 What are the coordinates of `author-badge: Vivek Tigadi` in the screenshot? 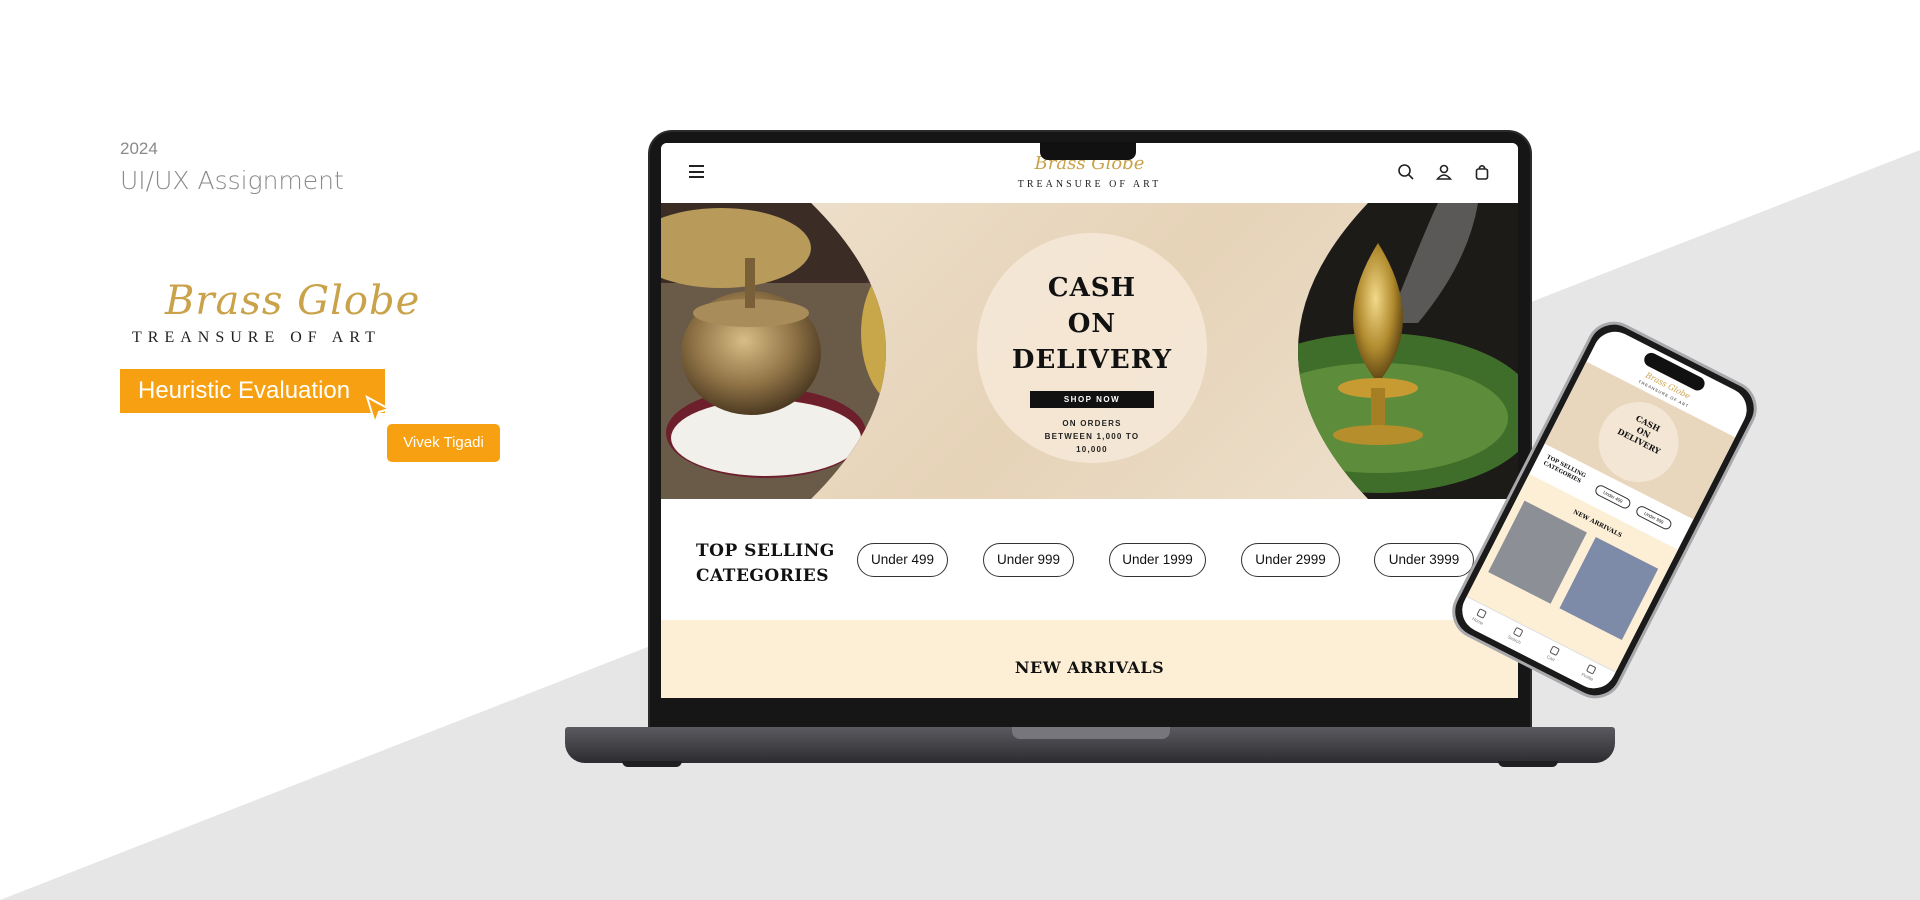 It's located at (443, 443).